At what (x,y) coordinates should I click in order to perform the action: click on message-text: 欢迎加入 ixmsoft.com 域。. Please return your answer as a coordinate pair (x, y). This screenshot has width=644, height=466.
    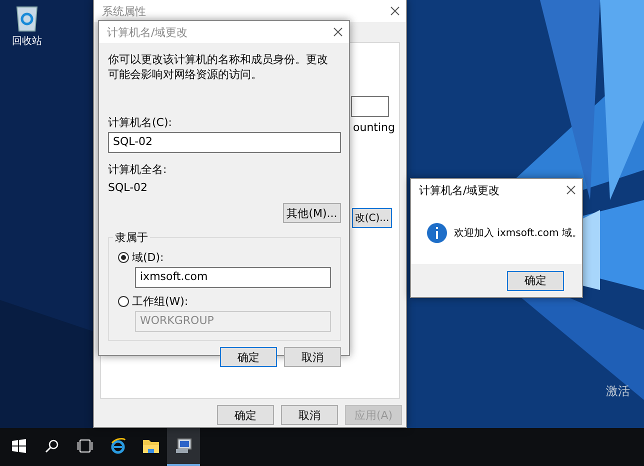
    Looking at the image, I should click on (518, 233).